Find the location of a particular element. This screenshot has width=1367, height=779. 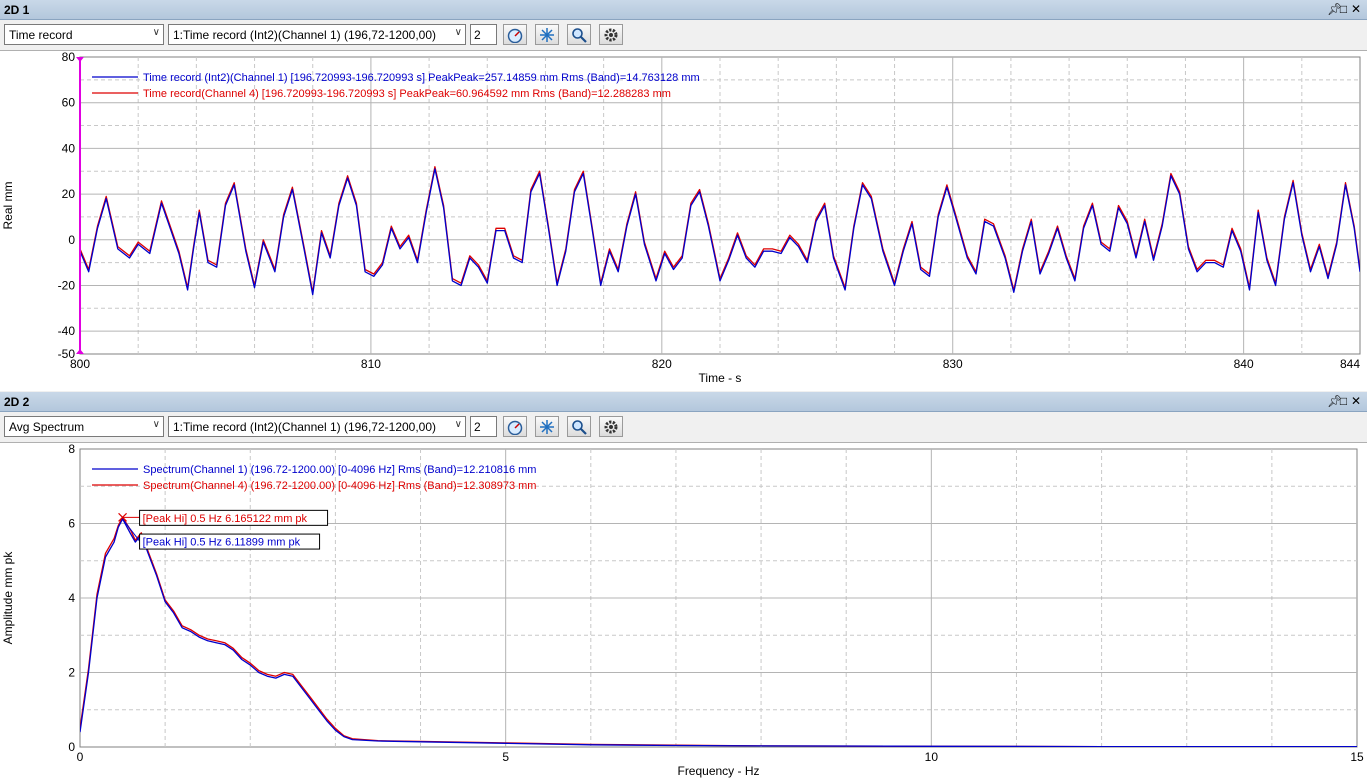

view-type-value: Avg Spectrum is located at coordinates (47, 427).